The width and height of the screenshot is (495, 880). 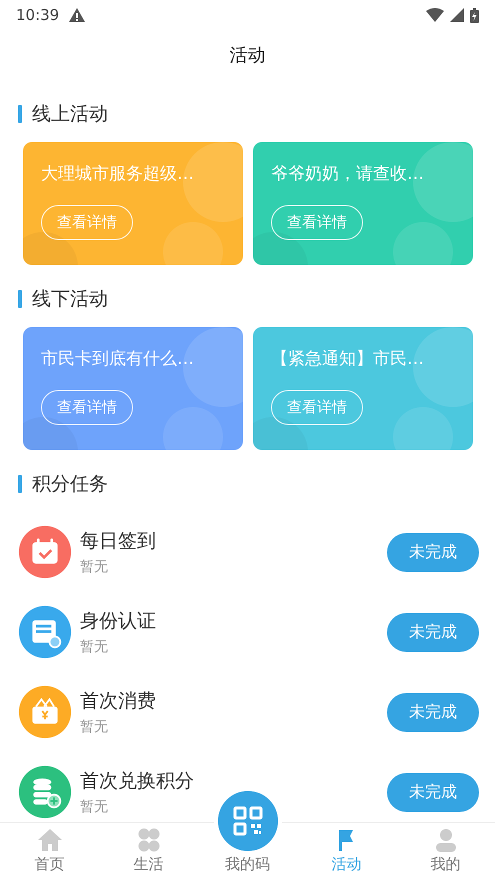 What do you see at coordinates (70, 114) in the screenshot?
I see `section-title: 线上活动` at bounding box center [70, 114].